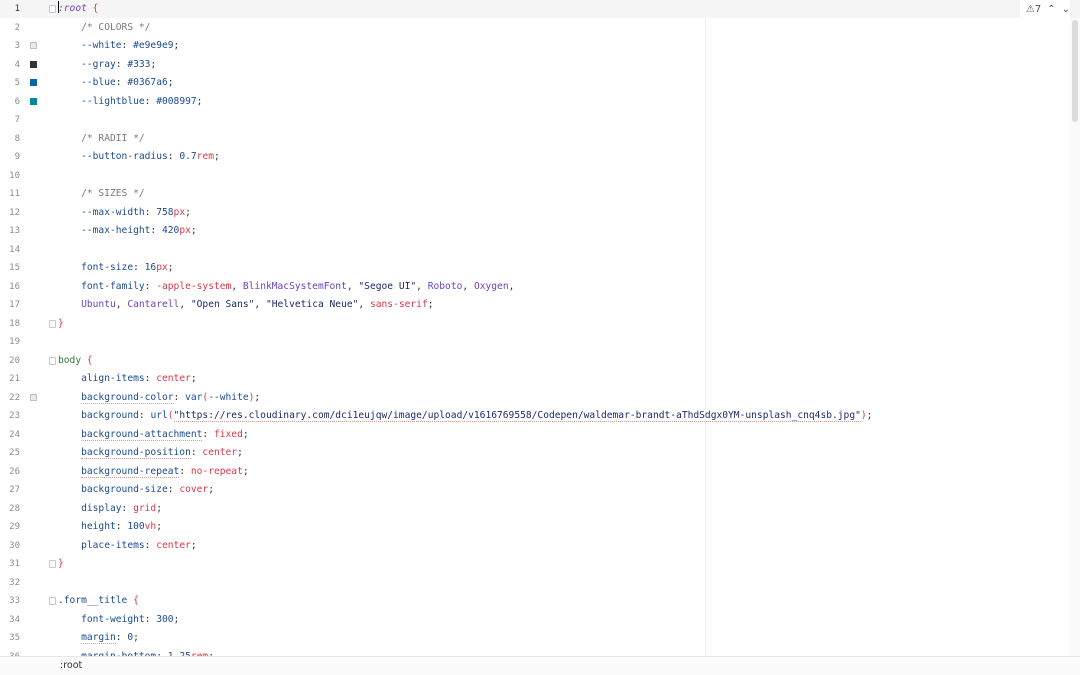  What do you see at coordinates (540, 194) in the screenshot?
I see `code-line: 11 /* SIZES */` at bounding box center [540, 194].